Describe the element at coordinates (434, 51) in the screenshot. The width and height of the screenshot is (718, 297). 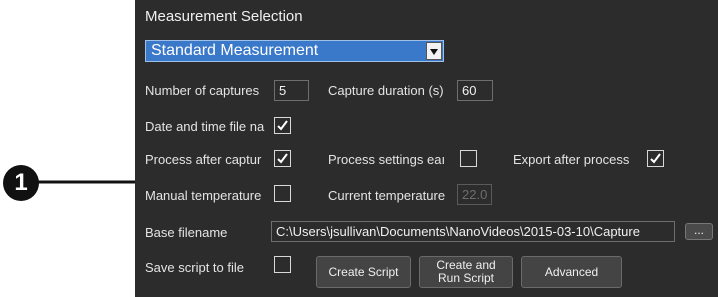
I see `chevron-down-icon` at that location.